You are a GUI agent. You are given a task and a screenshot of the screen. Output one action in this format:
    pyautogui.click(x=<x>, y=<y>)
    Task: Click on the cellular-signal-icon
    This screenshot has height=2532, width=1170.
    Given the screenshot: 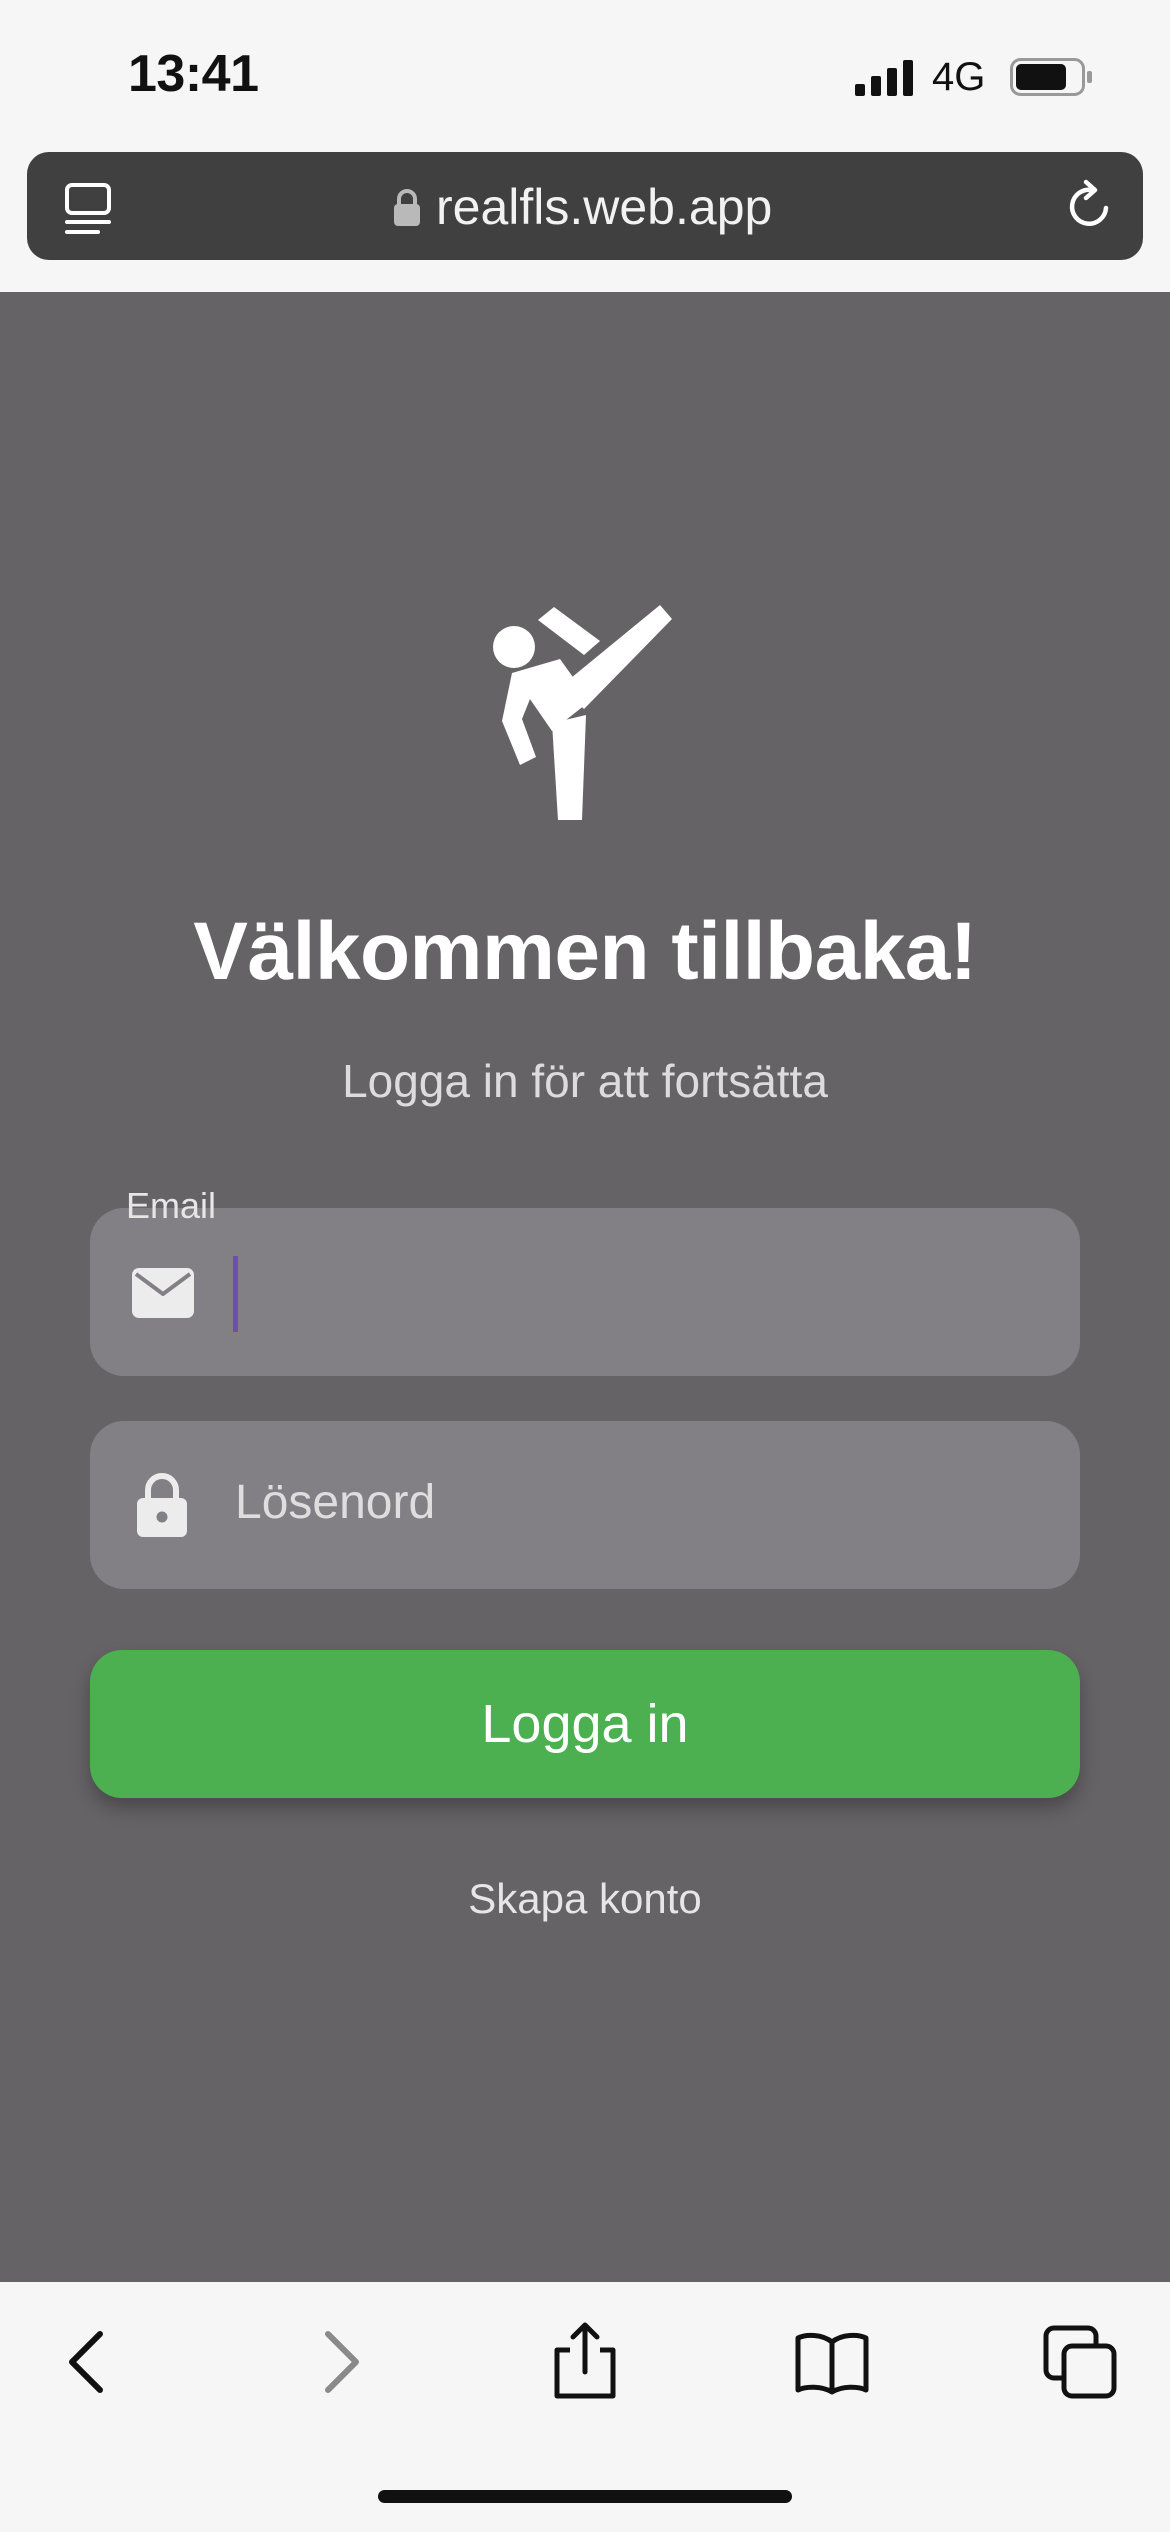 What is the action you would take?
    pyautogui.click(x=884, y=78)
    